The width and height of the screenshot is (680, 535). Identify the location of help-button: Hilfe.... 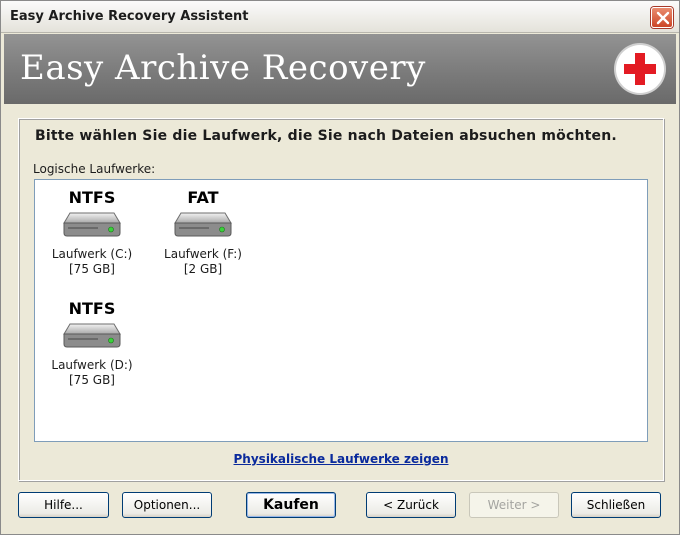
(63, 505).